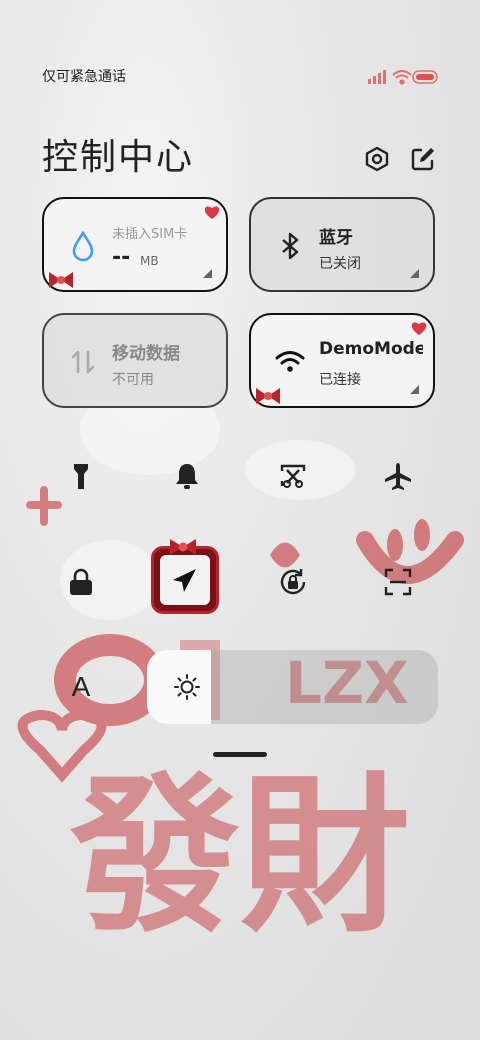 The height and width of the screenshot is (1040, 480). Describe the element at coordinates (150, 234) in the screenshot. I see `sim-status-label: 未插入SIM卡` at that location.